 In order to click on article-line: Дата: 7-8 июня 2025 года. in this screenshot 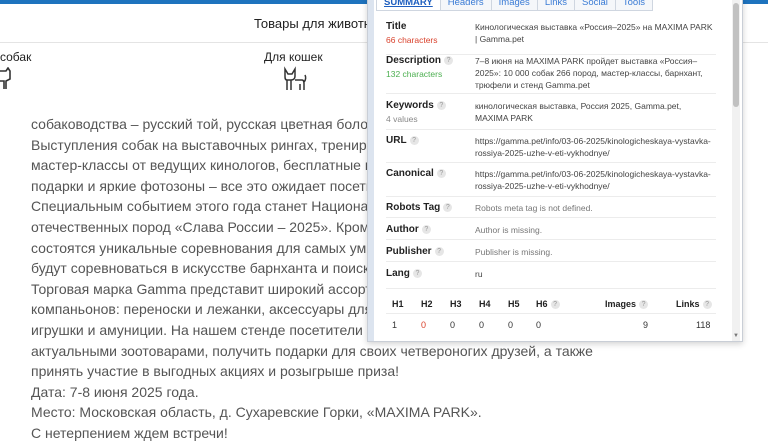, I will do `click(115, 391)`.